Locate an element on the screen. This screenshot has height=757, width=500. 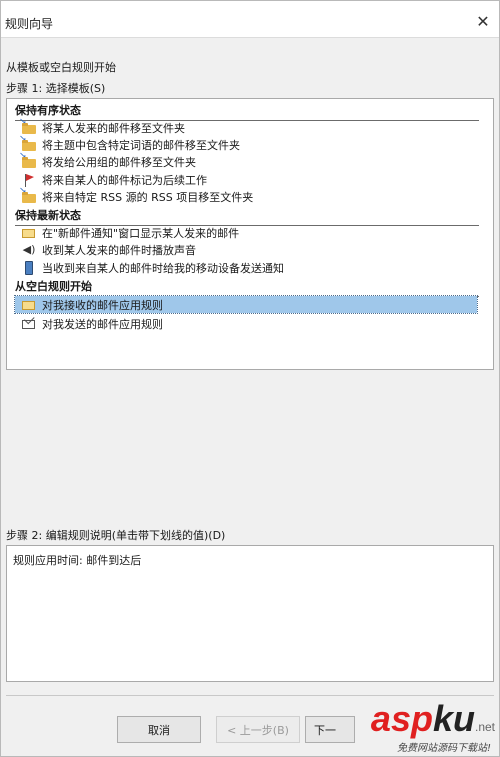
incoming-mail-icon is located at coordinates (29, 305).